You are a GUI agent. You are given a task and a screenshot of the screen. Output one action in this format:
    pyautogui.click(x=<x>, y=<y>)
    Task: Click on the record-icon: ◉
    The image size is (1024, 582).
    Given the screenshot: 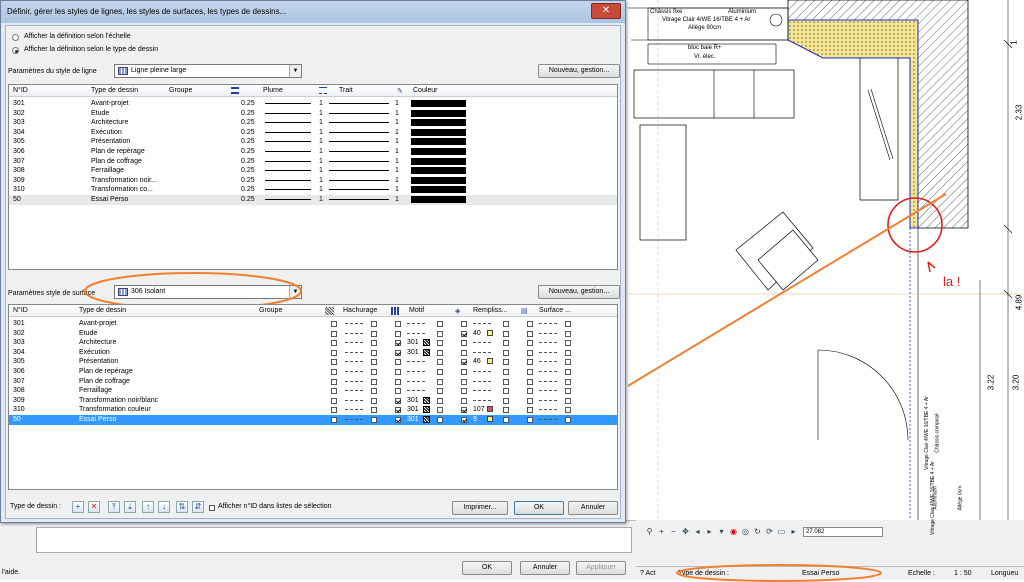 What is the action you would take?
    pyautogui.click(x=733, y=531)
    